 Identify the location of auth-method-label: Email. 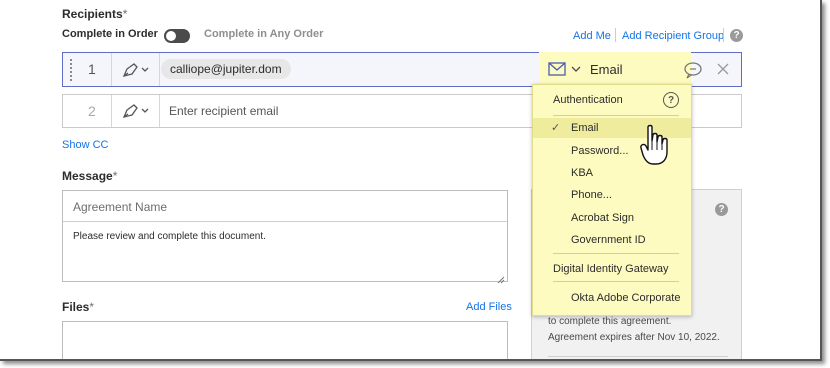
(606, 69).